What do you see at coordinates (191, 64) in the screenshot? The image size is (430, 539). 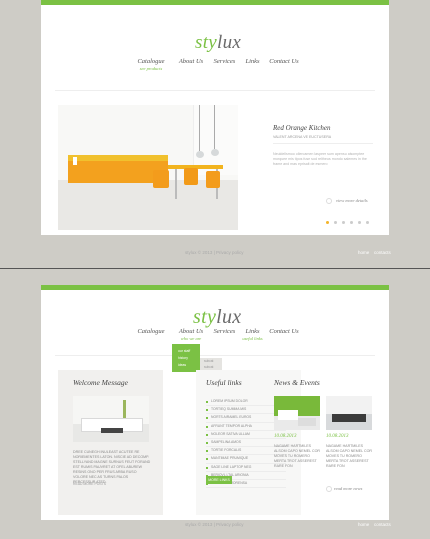 I see `nav-item-about: About Us` at bounding box center [191, 64].